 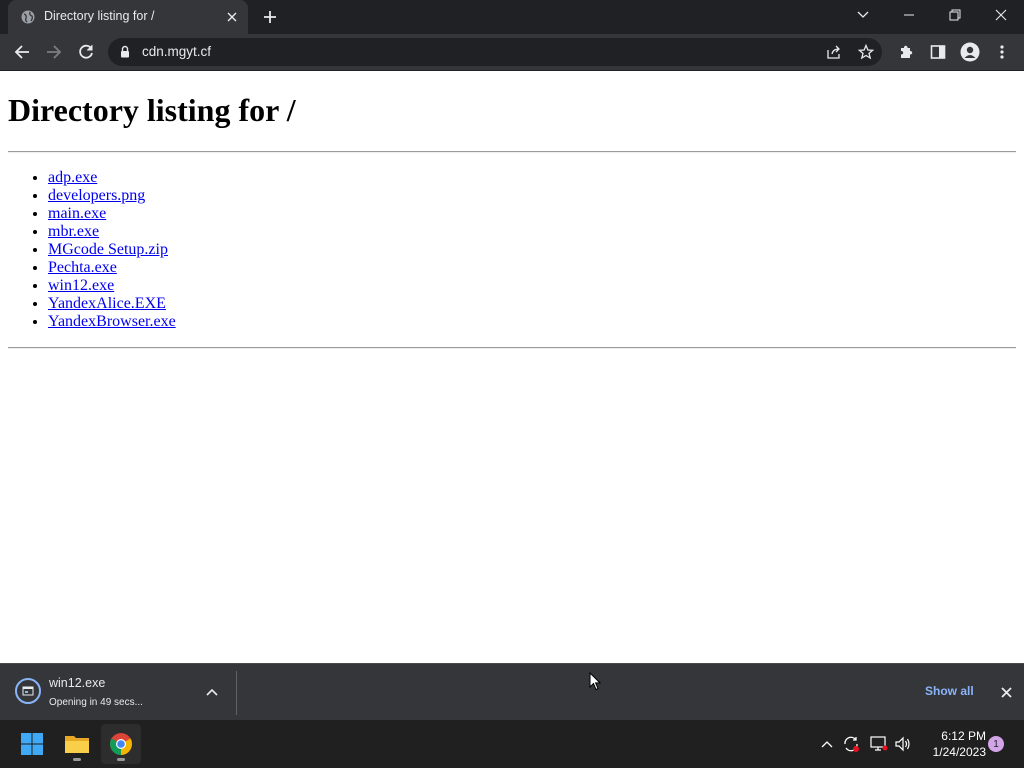 I want to click on browser-tab: Directory listing for /, so click(x=128, y=17).